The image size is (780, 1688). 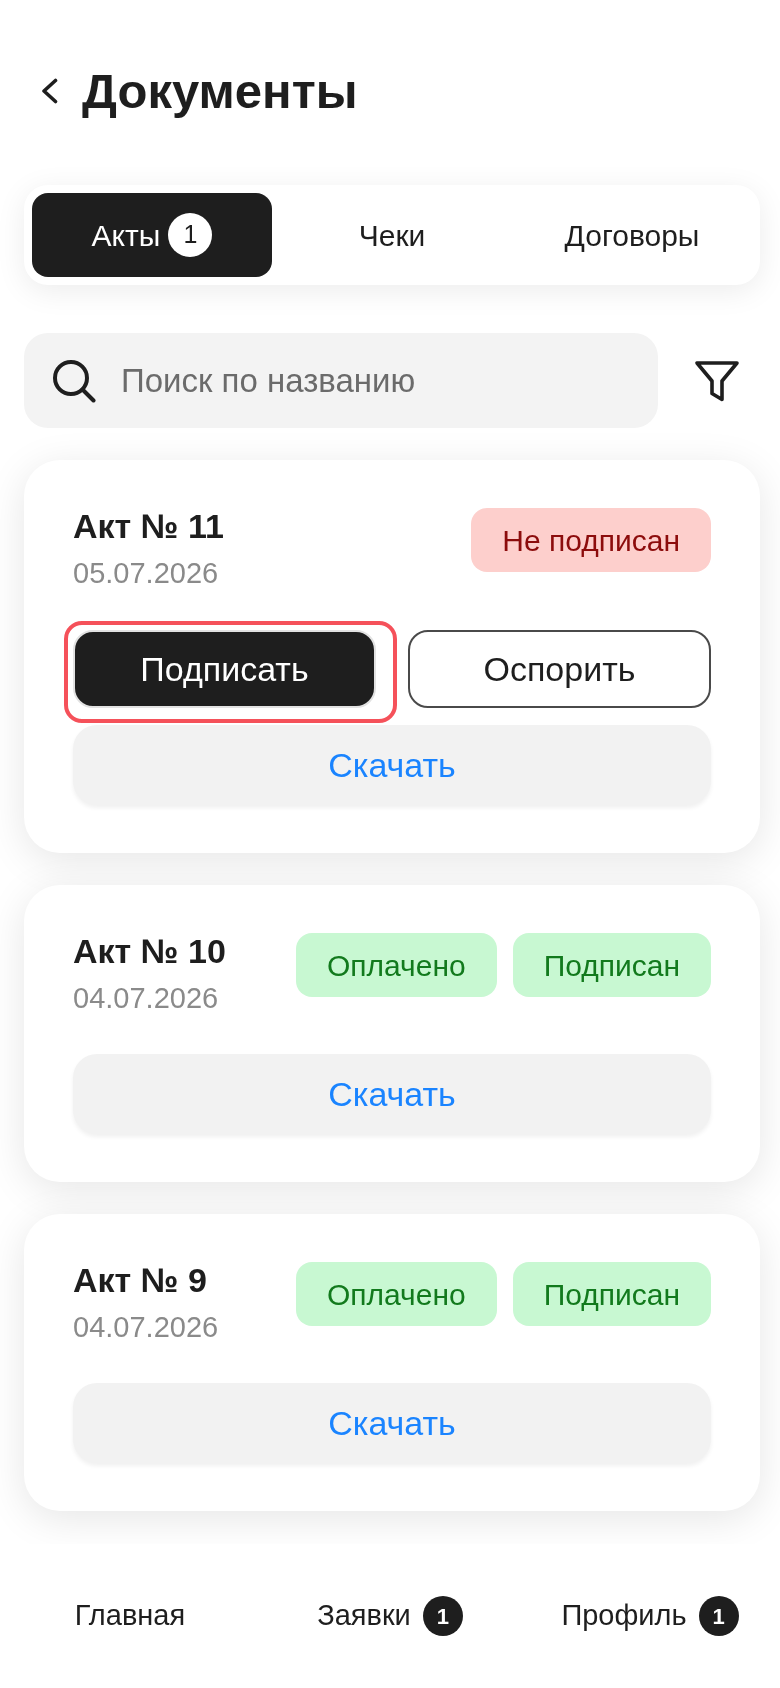 What do you see at coordinates (49, 91) in the screenshot?
I see `back-icon` at bounding box center [49, 91].